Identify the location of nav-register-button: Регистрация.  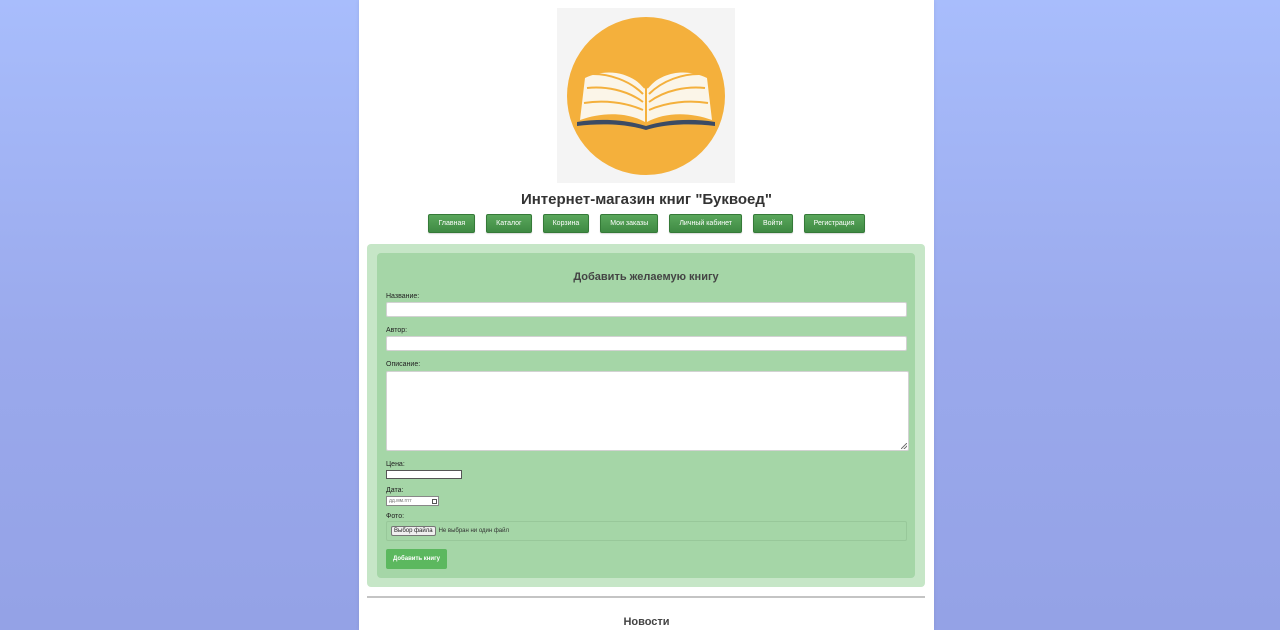
(834, 223).